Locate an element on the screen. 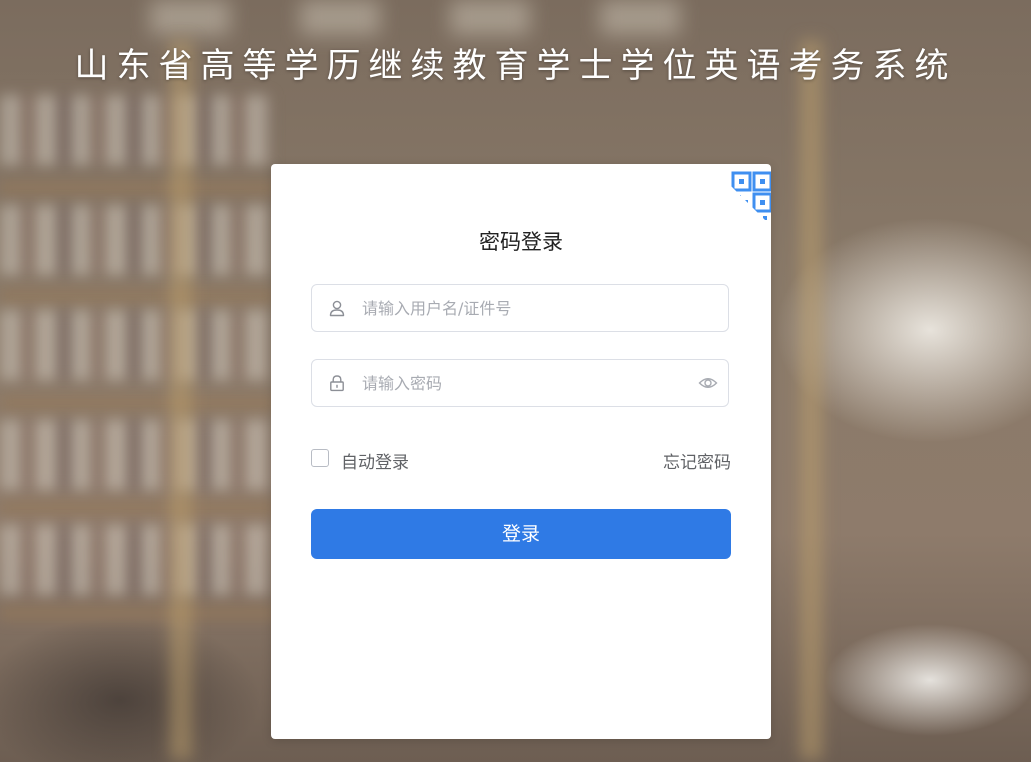  user-icon is located at coordinates (337, 308).